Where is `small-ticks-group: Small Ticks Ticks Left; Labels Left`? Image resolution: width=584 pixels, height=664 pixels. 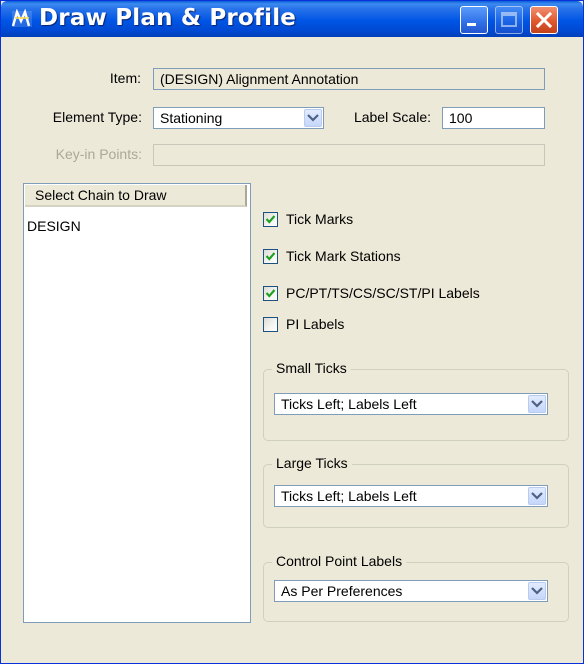 small-ticks-group: Small Ticks Ticks Left; Labels Left is located at coordinates (416, 400).